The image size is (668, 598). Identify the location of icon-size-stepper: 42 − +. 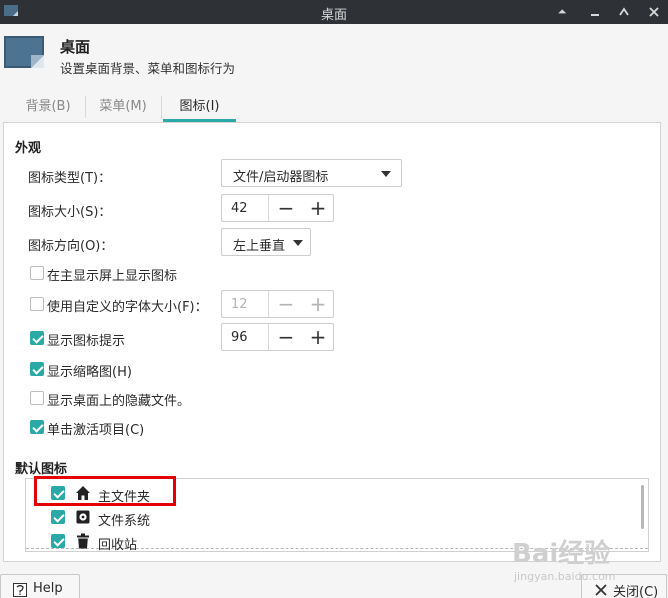
(277, 208).